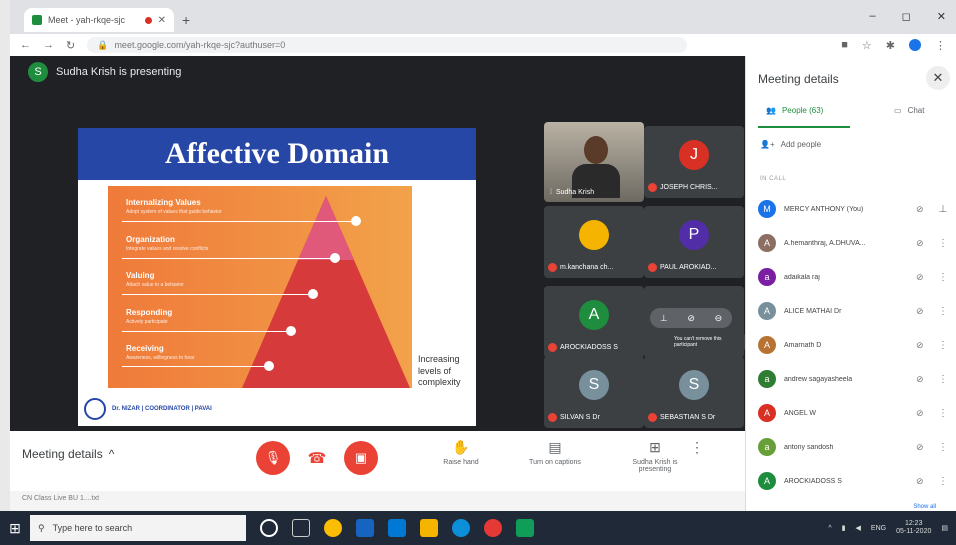 This screenshot has width=956, height=545. Describe the element at coordinates (594, 322) in the screenshot. I see `tile-arockiadoss: A AROCKIADOSS S` at that location.